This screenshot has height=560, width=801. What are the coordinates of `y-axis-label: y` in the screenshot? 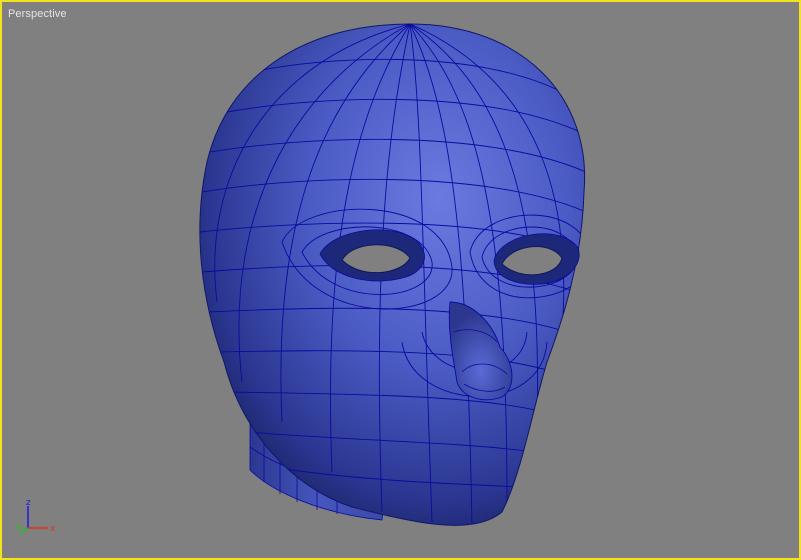 It's located at (19, 527).